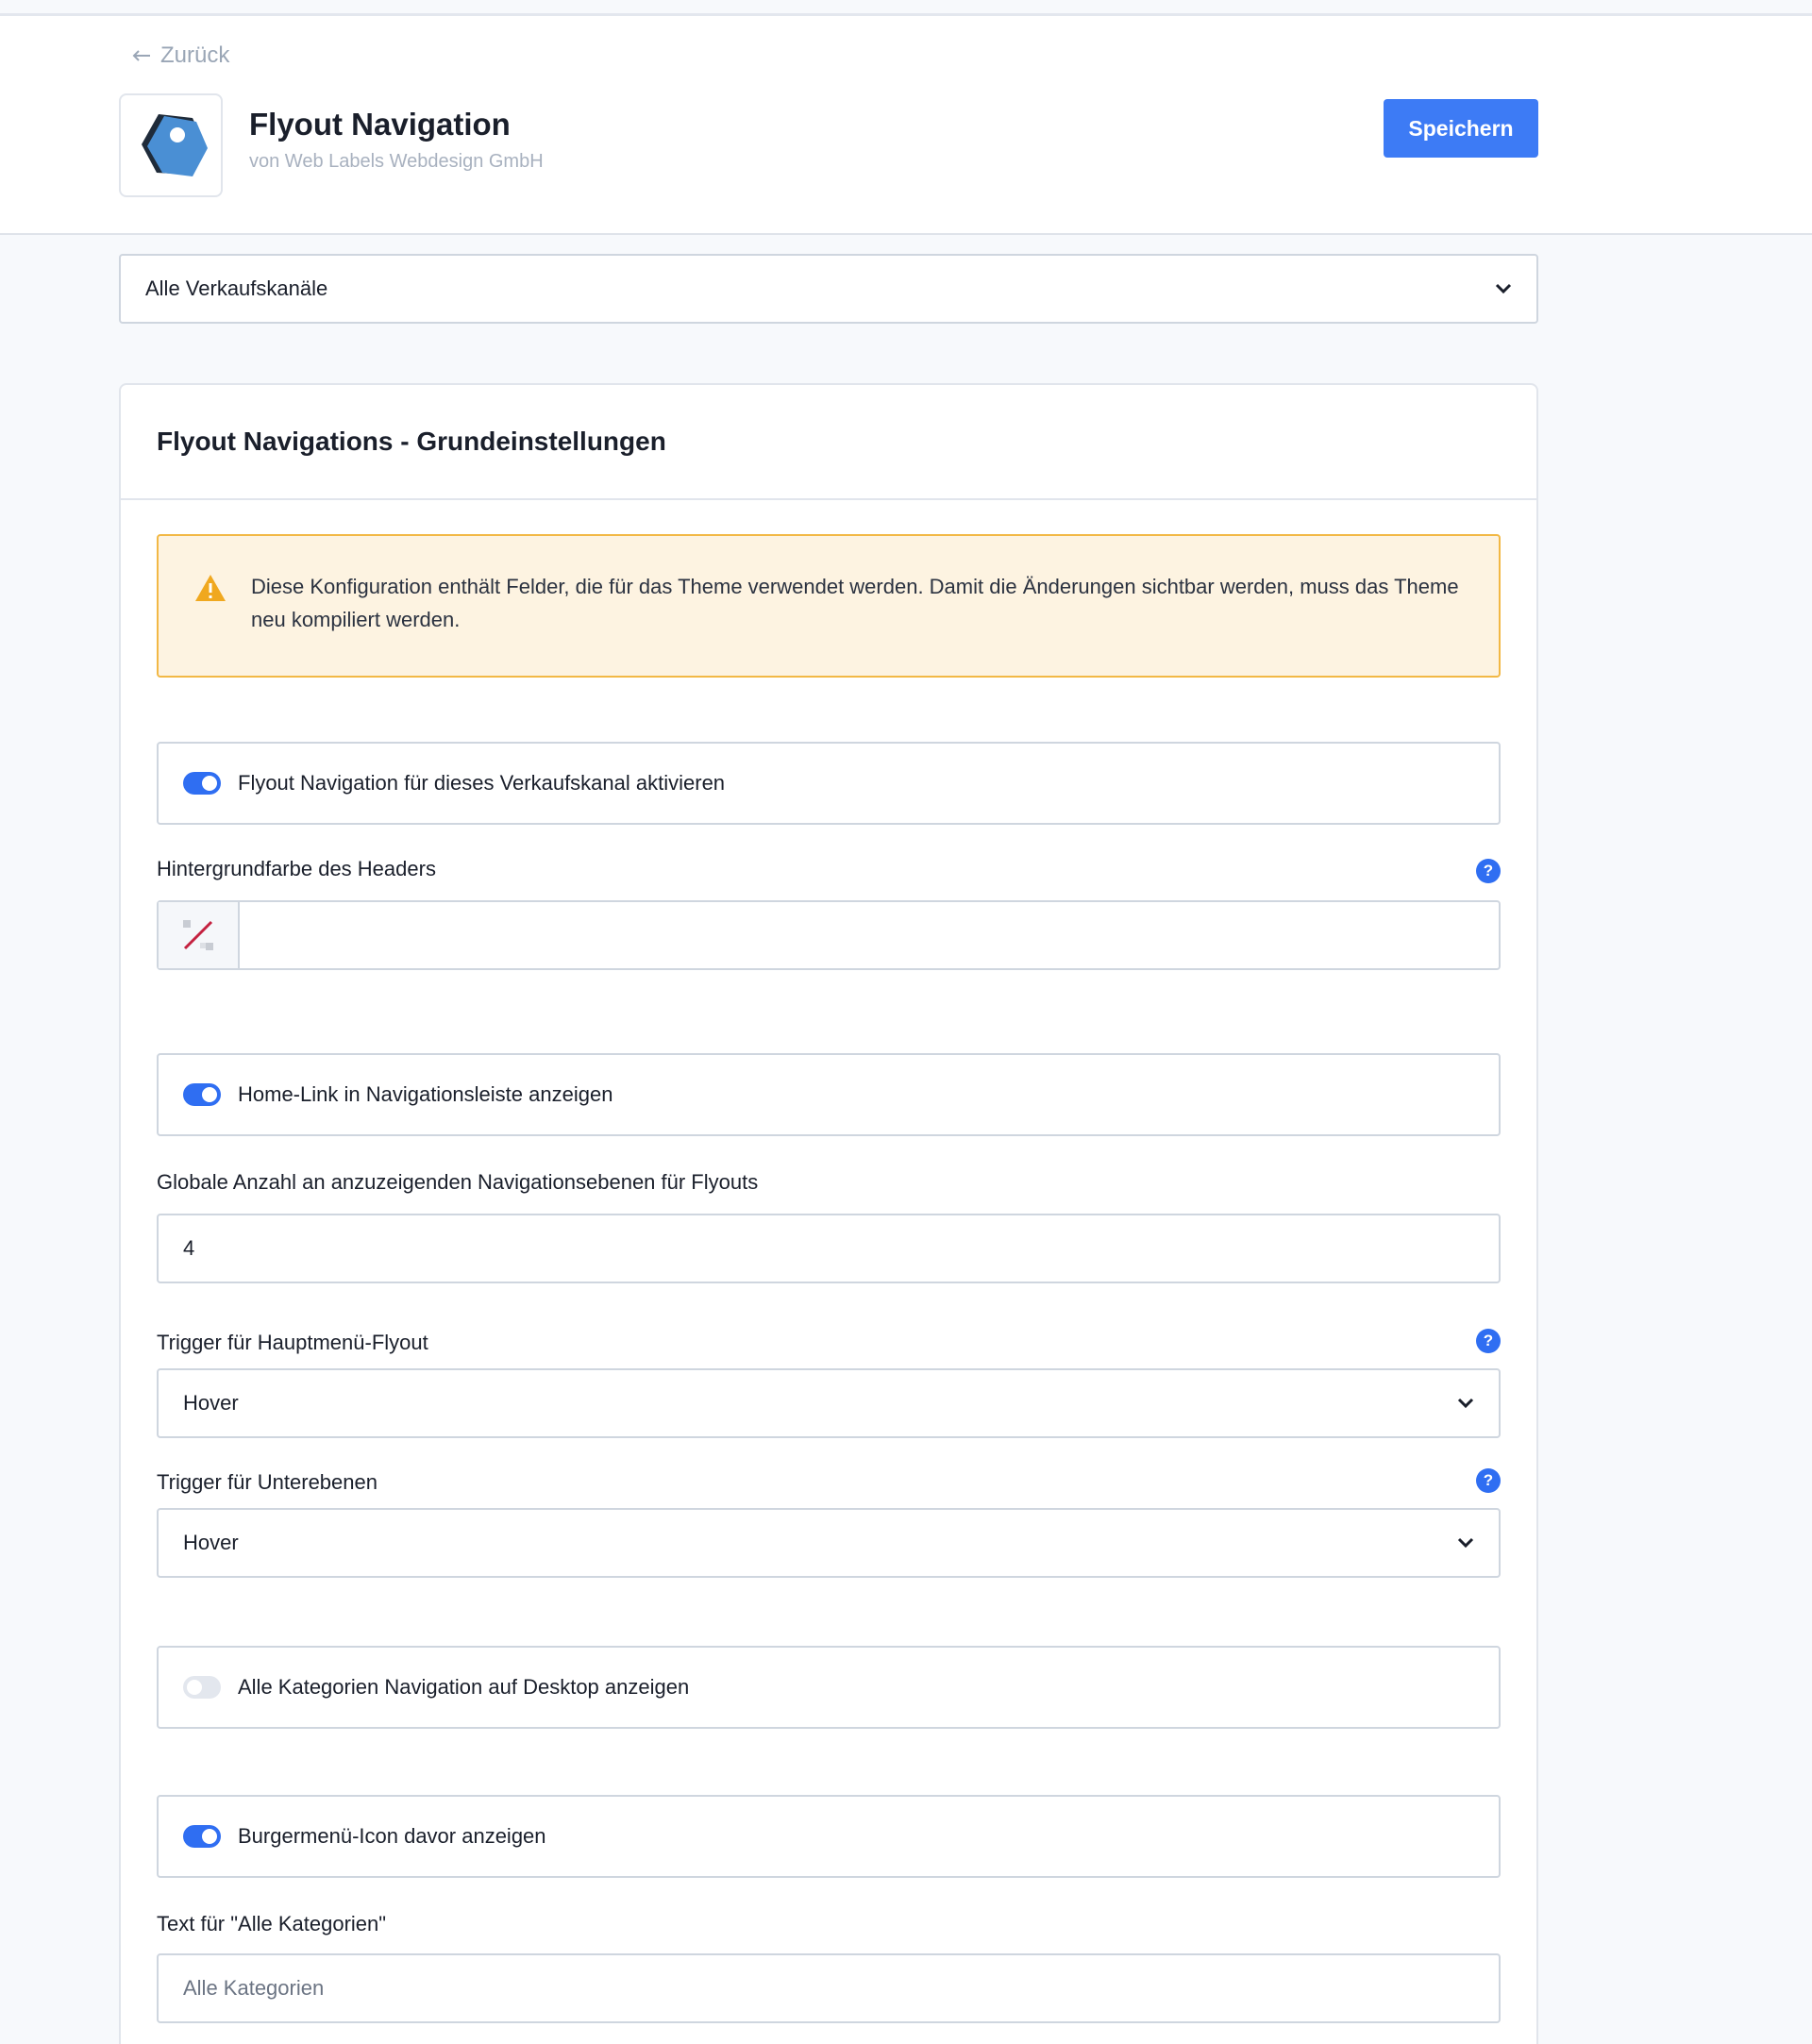 Image resolution: width=1812 pixels, height=2044 pixels. Describe the element at coordinates (292, 1343) in the screenshot. I see `field-label-main-trigger: Trigger für Hauptmenü-Flyout` at that location.